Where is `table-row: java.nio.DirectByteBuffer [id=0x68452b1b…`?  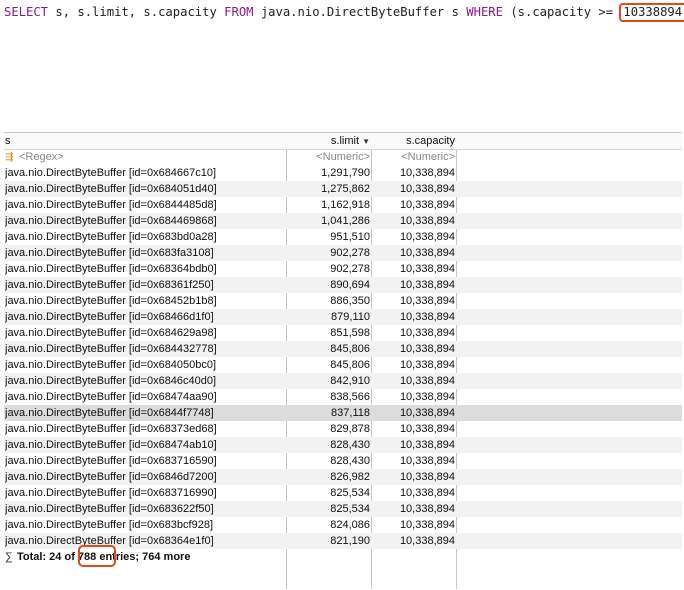
table-row: java.nio.DirectByteBuffer [id=0x68452b1b… is located at coordinates (343, 301).